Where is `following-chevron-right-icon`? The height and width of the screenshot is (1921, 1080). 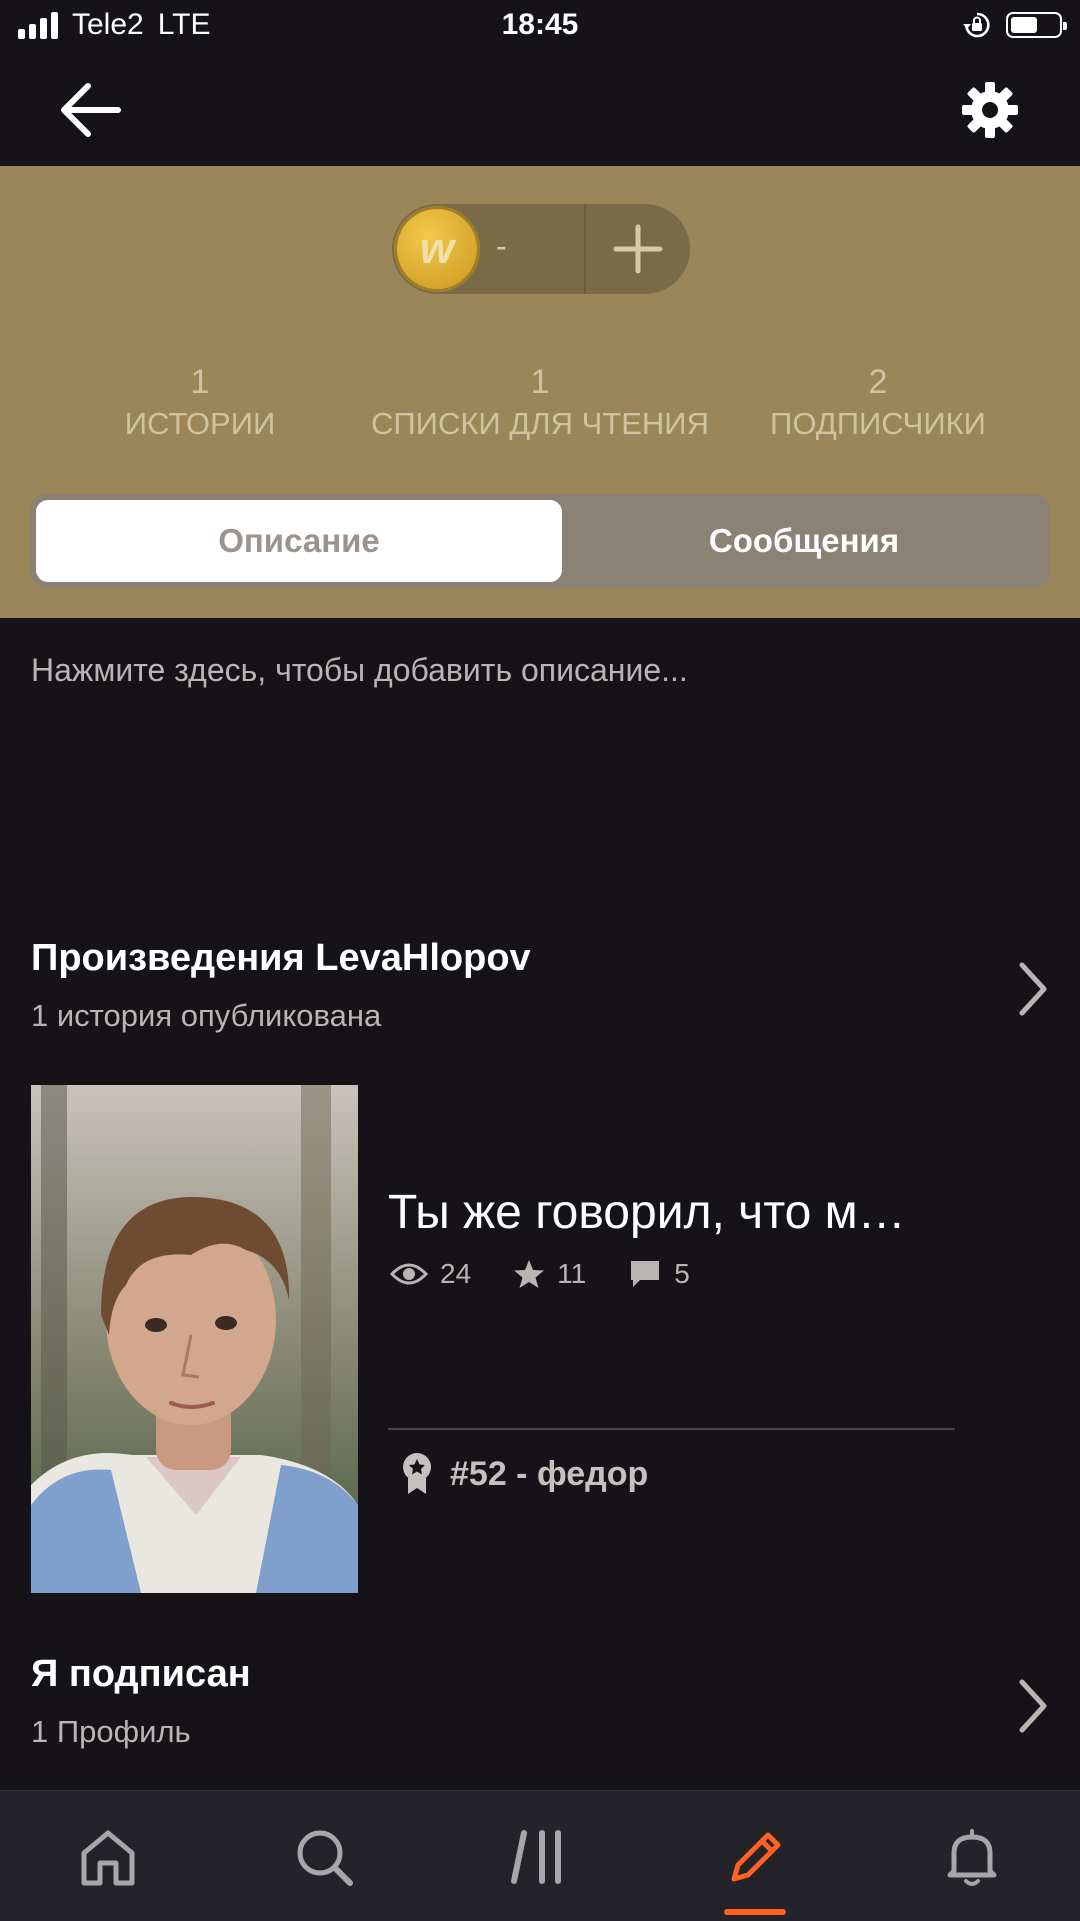 following-chevron-right-icon is located at coordinates (1033, 1706).